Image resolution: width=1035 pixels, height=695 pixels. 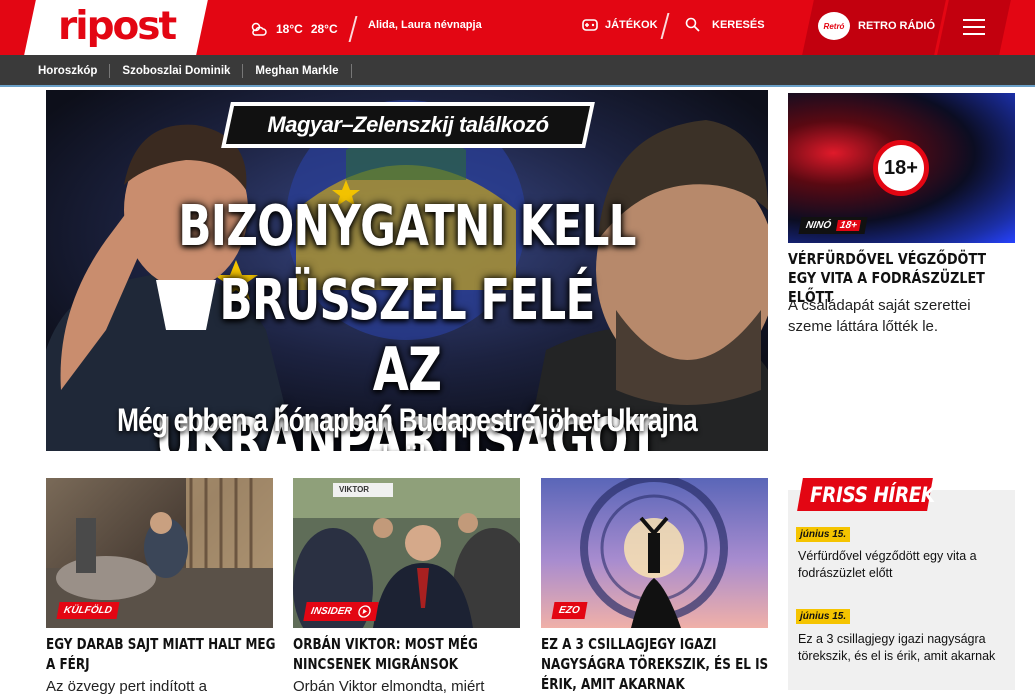 I want to click on hamburger-menu-icon, so click(x=974, y=27).